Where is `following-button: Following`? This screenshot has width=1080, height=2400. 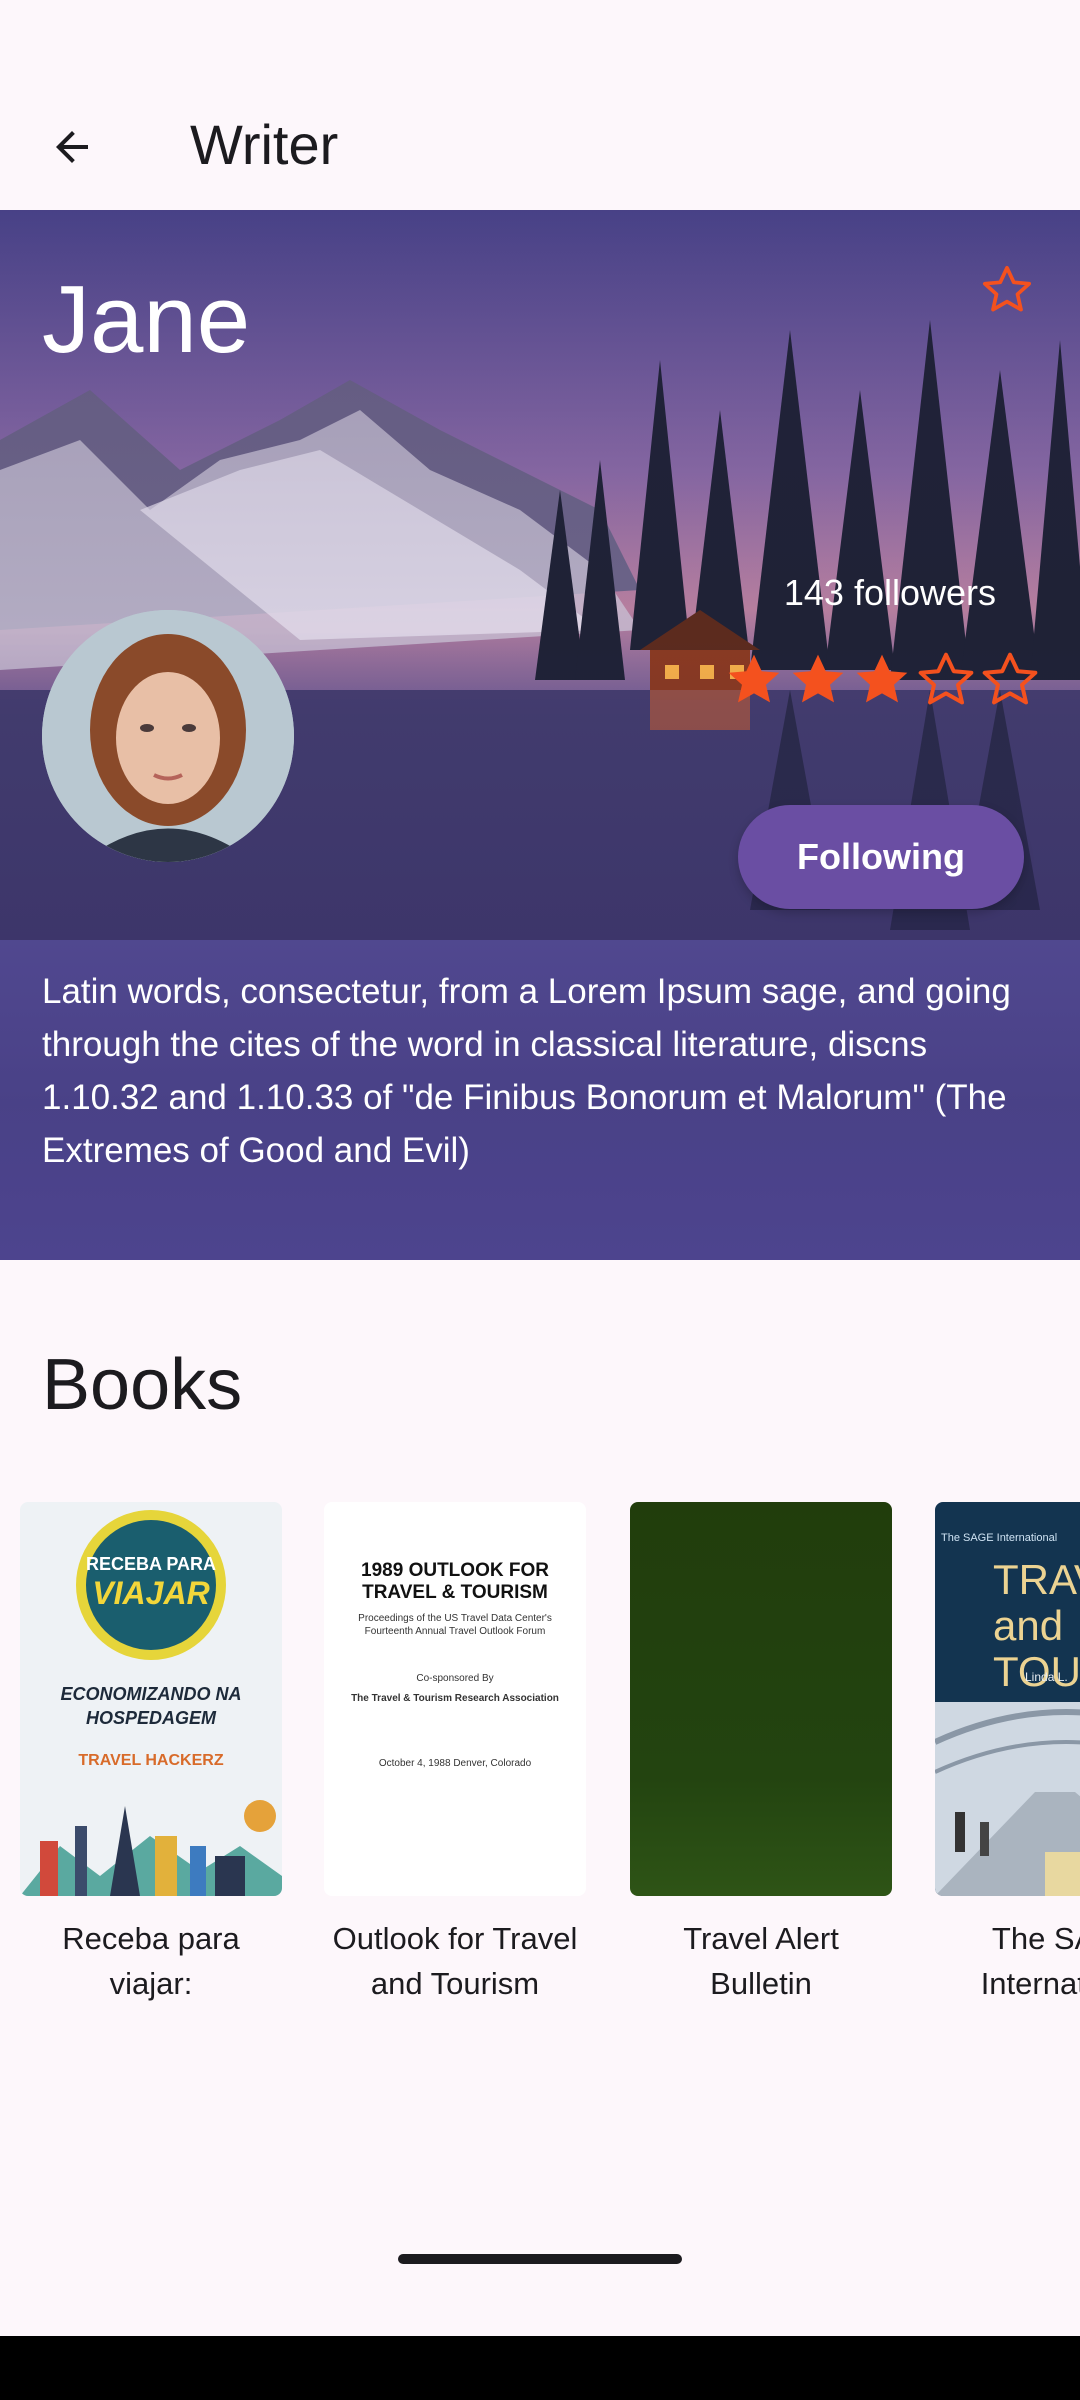 following-button: Following is located at coordinates (881, 857).